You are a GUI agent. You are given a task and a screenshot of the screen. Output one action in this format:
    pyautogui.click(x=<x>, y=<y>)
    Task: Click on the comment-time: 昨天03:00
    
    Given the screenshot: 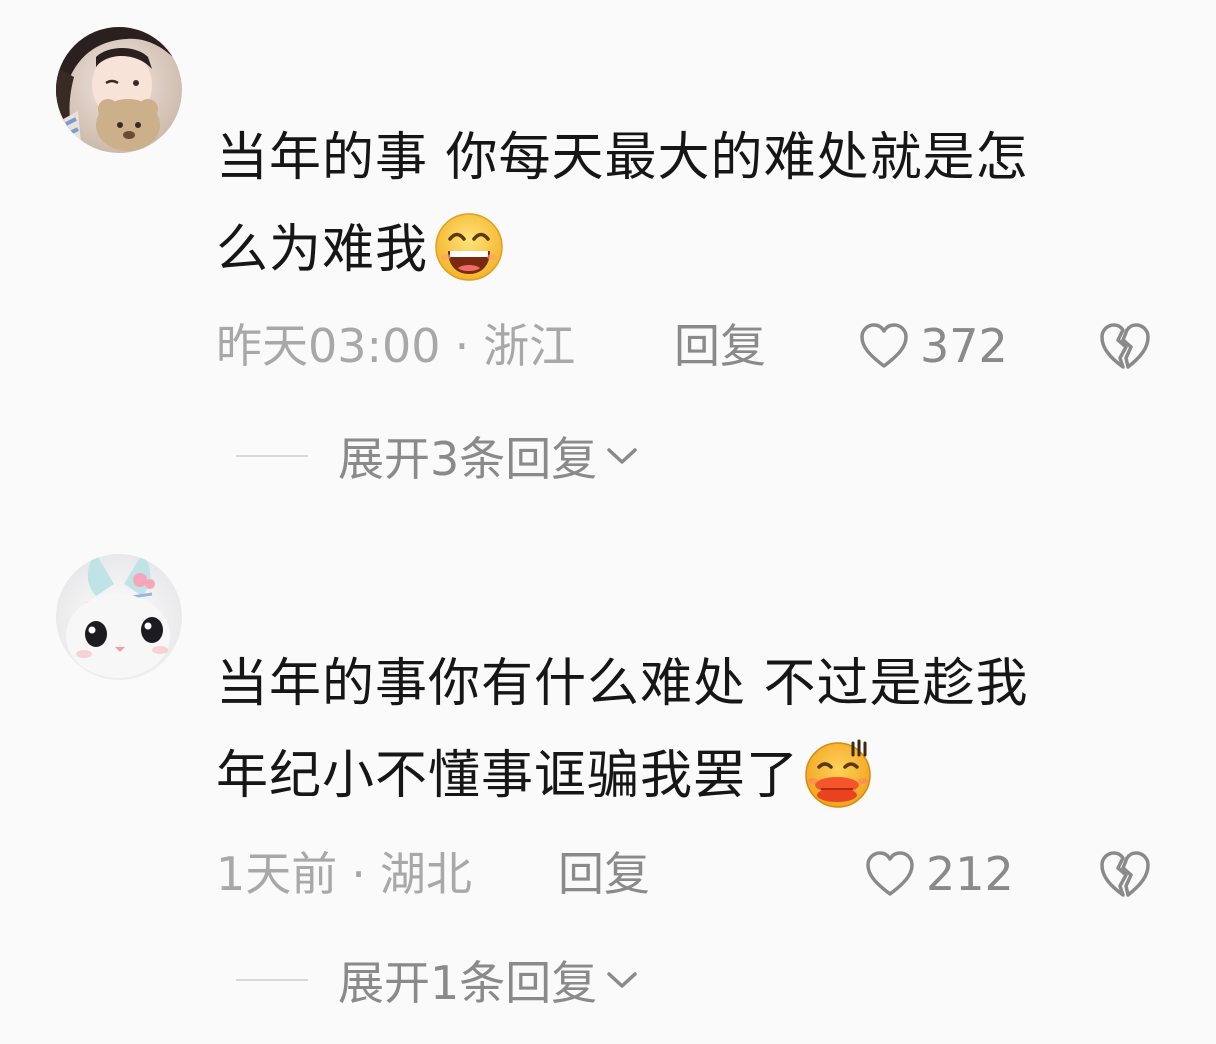 What is the action you would take?
    pyautogui.click(x=328, y=346)
    